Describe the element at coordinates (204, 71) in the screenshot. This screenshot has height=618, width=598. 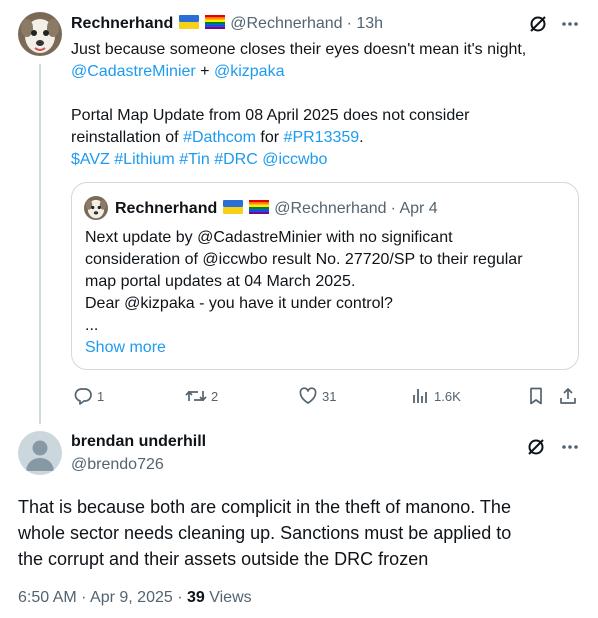
I see `plus-text: +` at that location.